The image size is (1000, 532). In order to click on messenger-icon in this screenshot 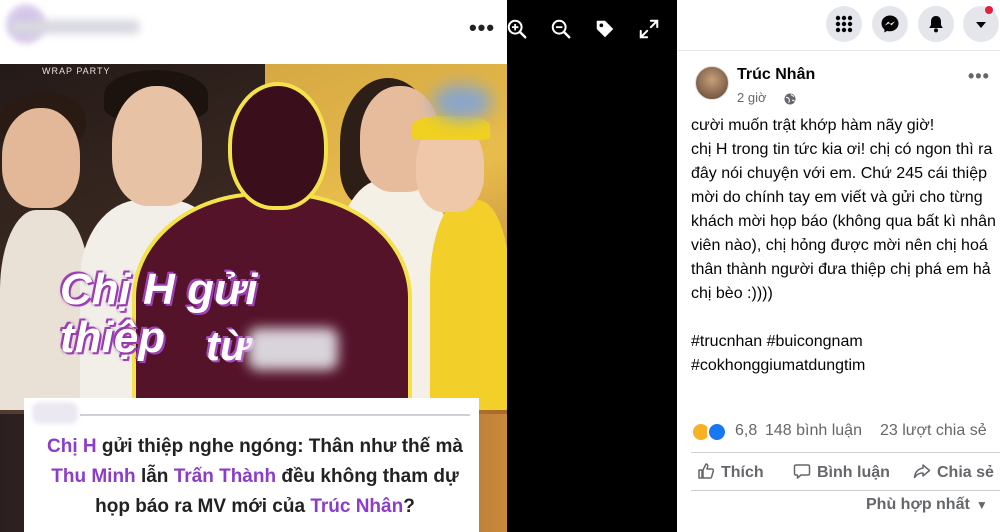, I will do `click(890, 24)`.